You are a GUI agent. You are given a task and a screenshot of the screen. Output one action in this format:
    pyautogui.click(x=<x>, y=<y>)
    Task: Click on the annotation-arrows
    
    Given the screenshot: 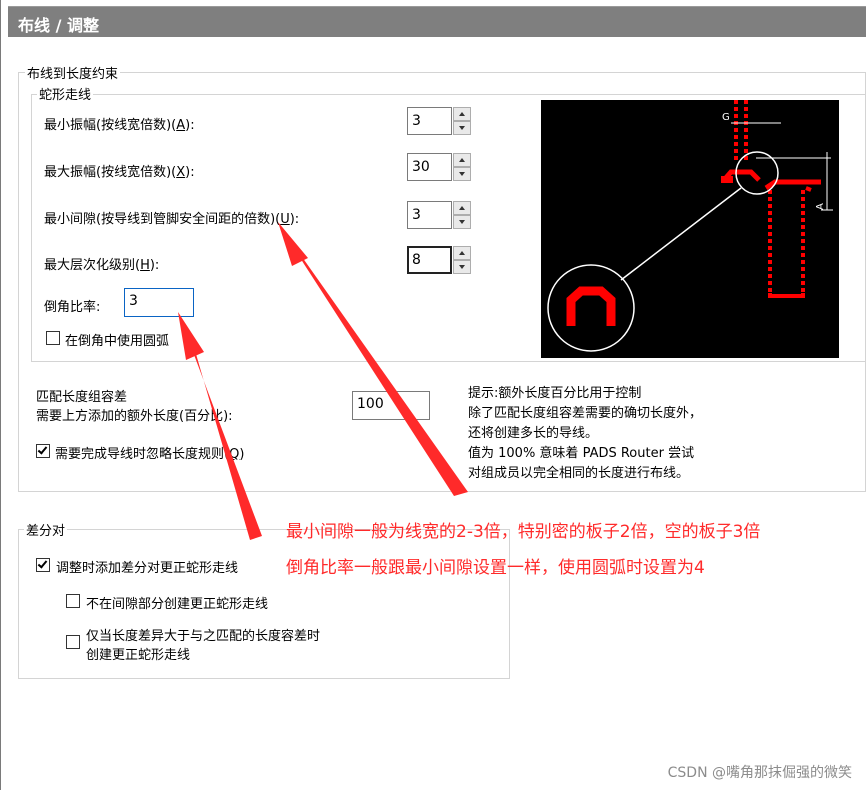 What is the action you would take?
    pyautogui.click(x=323, y=381)
    